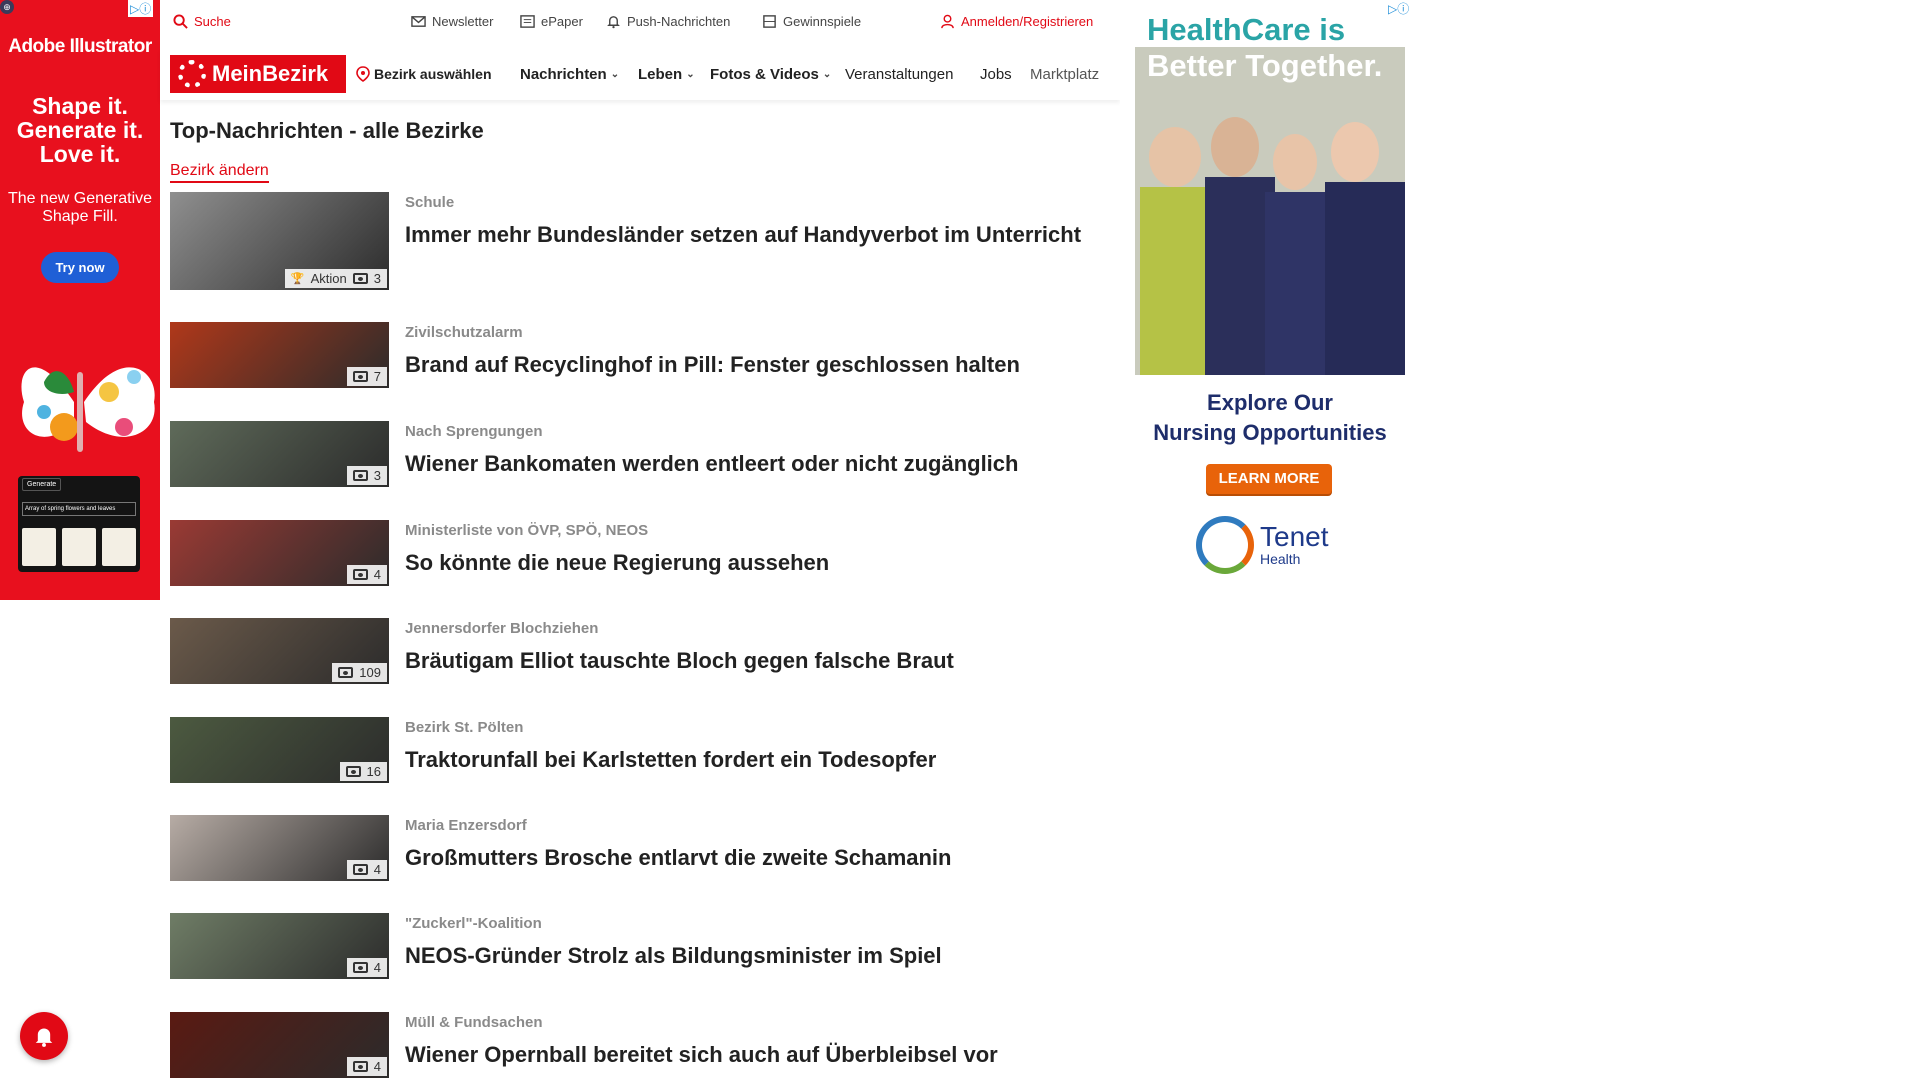 This screenshot has width=1920, height=1080. I want to click on photo-count-badge: 109, so click(359, 672).